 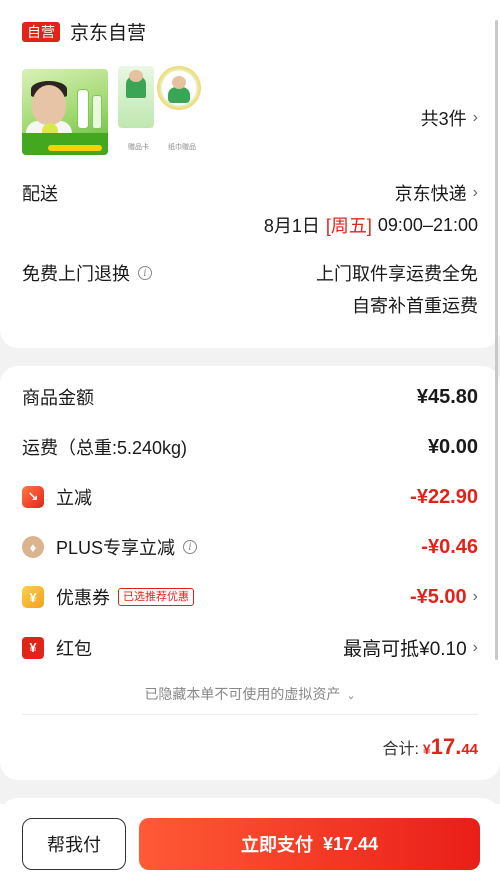 What do you see at coordinates (397, 274) in the screenshot?
I see `return-line1: 上门取件享运费全免` at bounding box center [397, 274].